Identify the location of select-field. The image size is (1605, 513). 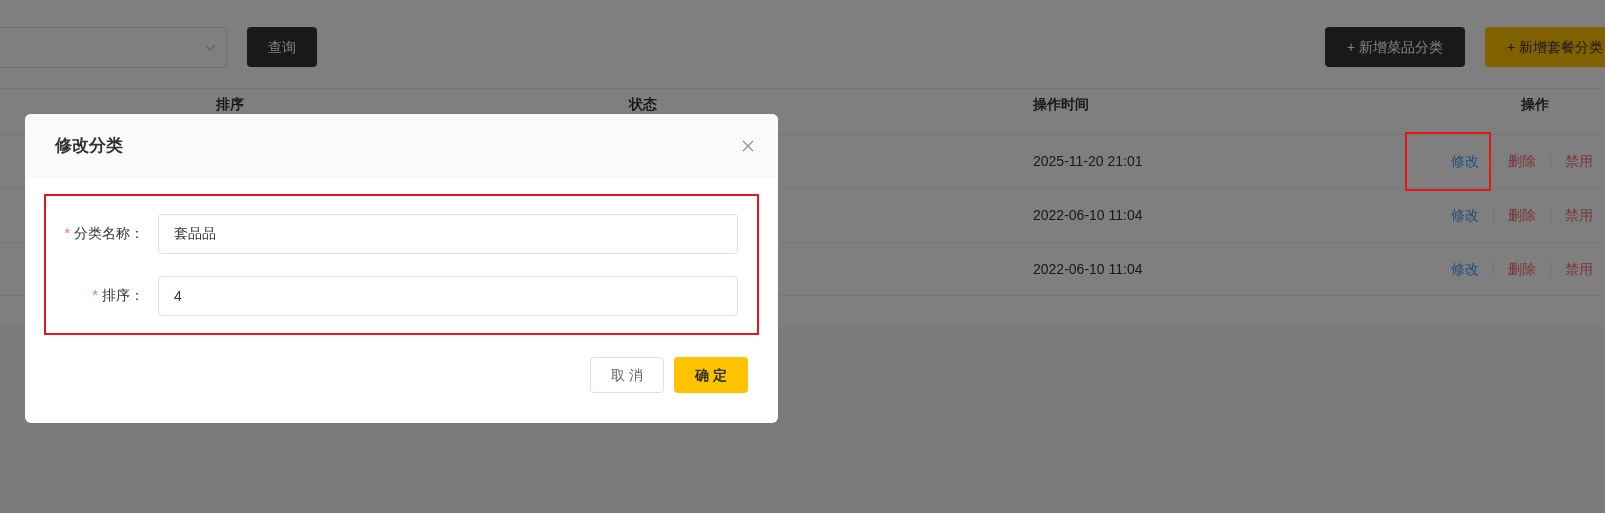
(113, 47).